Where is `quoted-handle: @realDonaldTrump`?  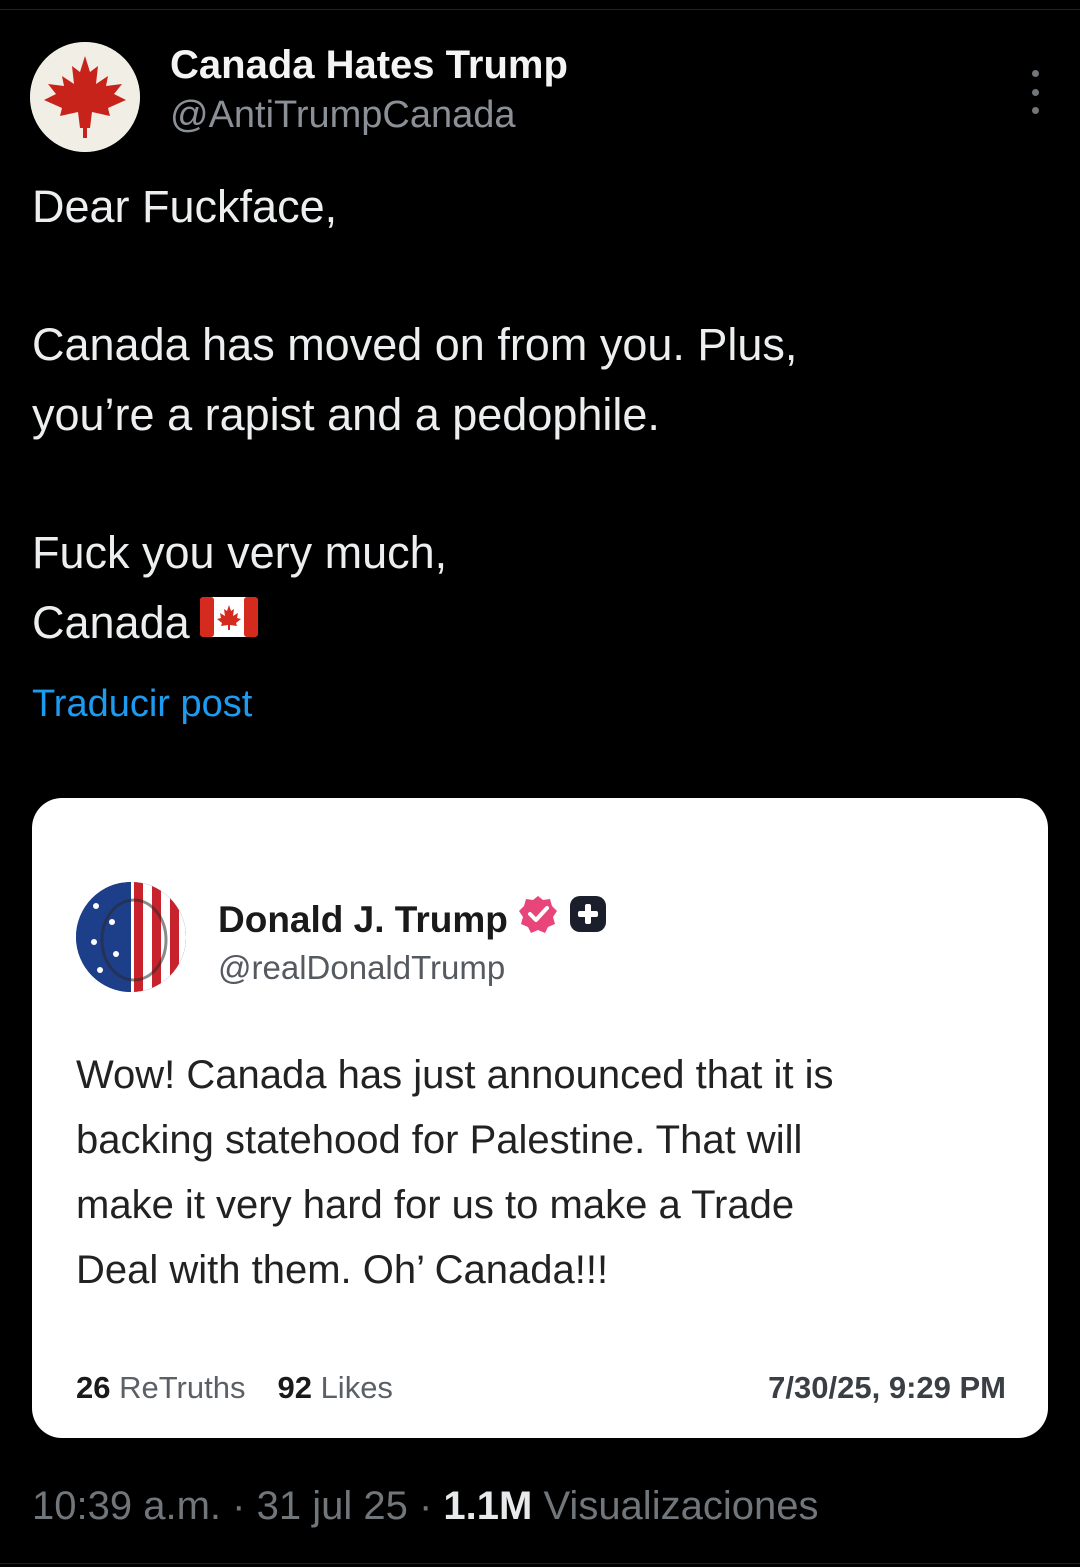 quoted-handle: @realDonaldTrump is located at coordinates (413, 968).